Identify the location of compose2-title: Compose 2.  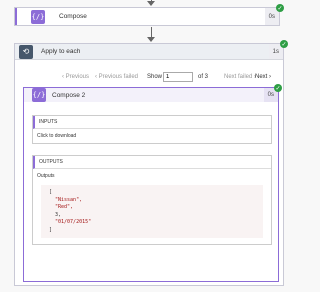
(69, 95).